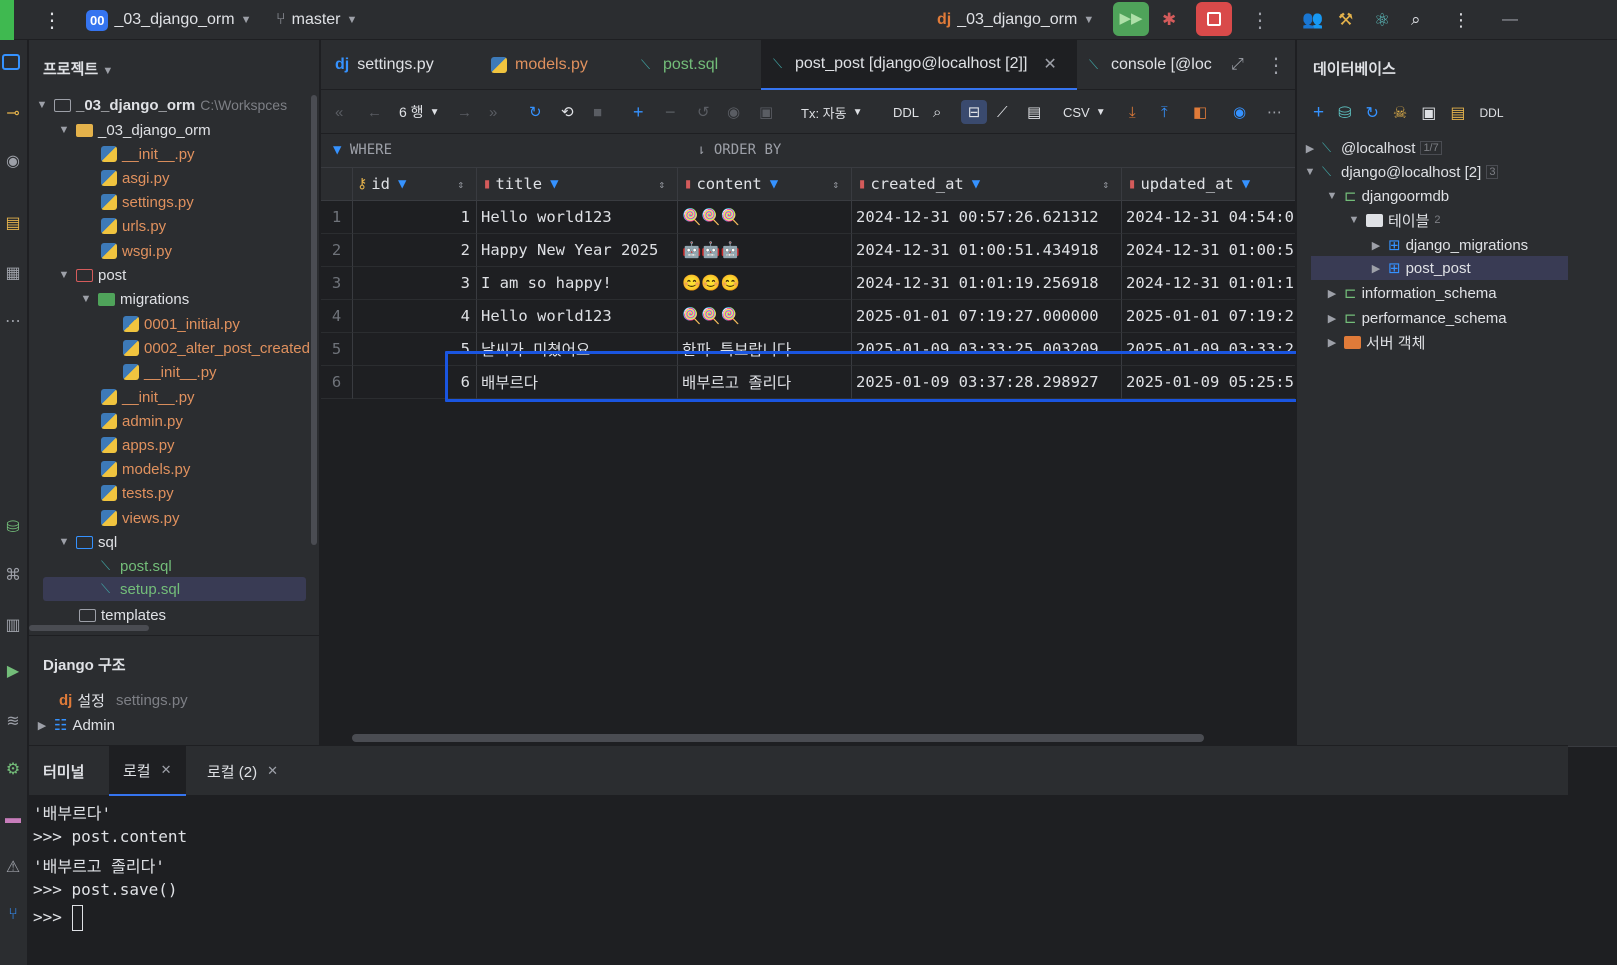  What do you see at coordinates (1002, 112) in the screenshot?
I see `chart-icon: ⟋` at bounding box center [1002, 112].